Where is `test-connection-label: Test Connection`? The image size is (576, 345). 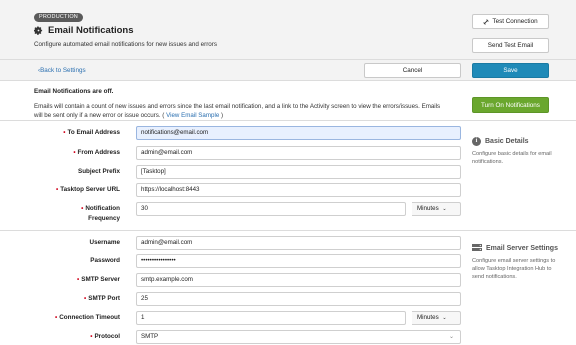
test-connection-label: Test Connection is located at coordinates (515, 21).